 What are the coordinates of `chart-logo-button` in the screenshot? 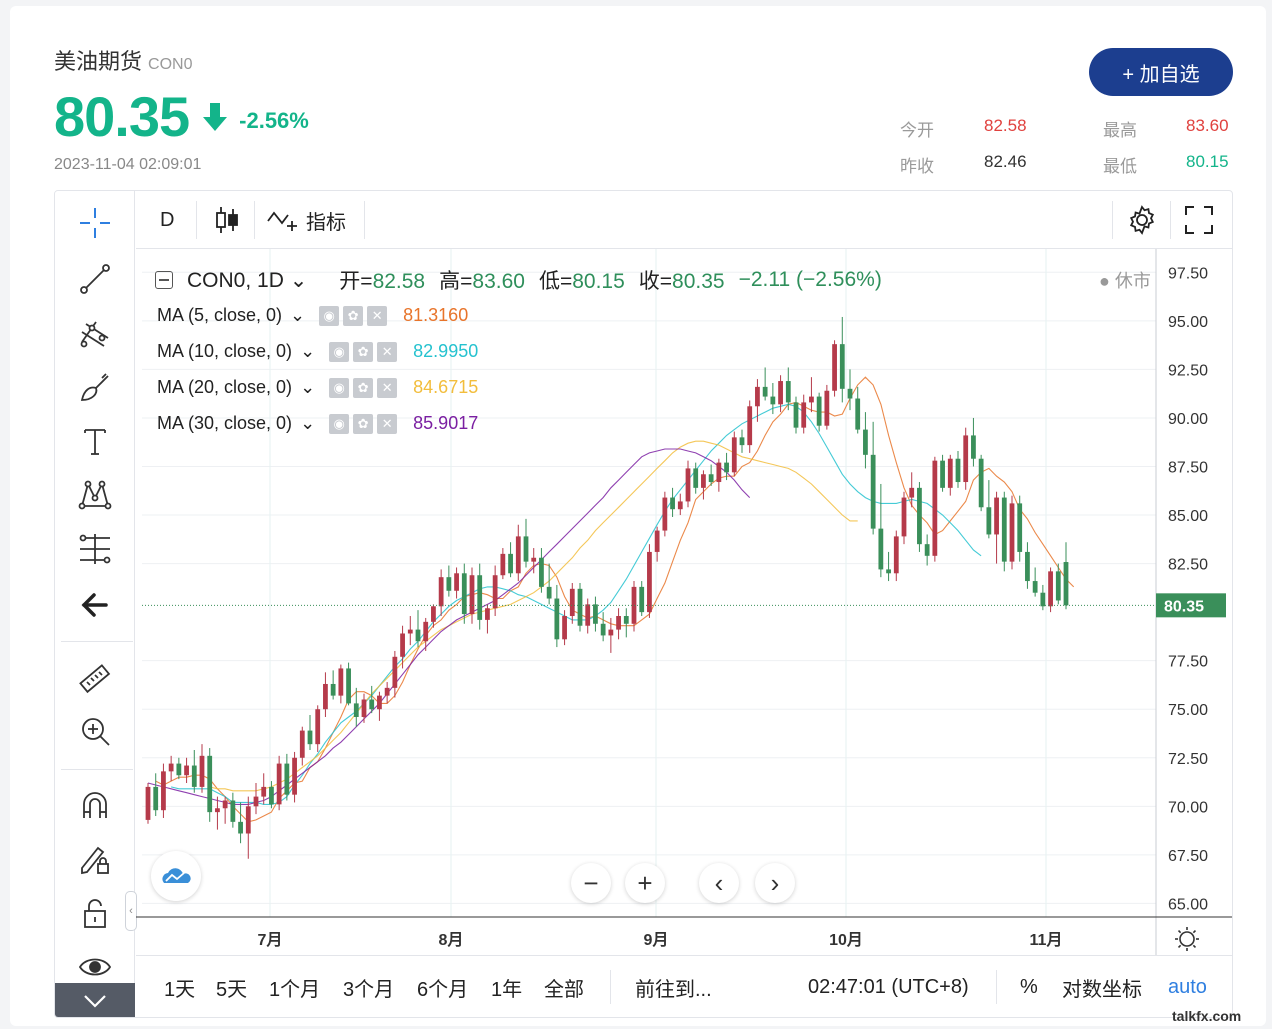 It's located at (176, 876).